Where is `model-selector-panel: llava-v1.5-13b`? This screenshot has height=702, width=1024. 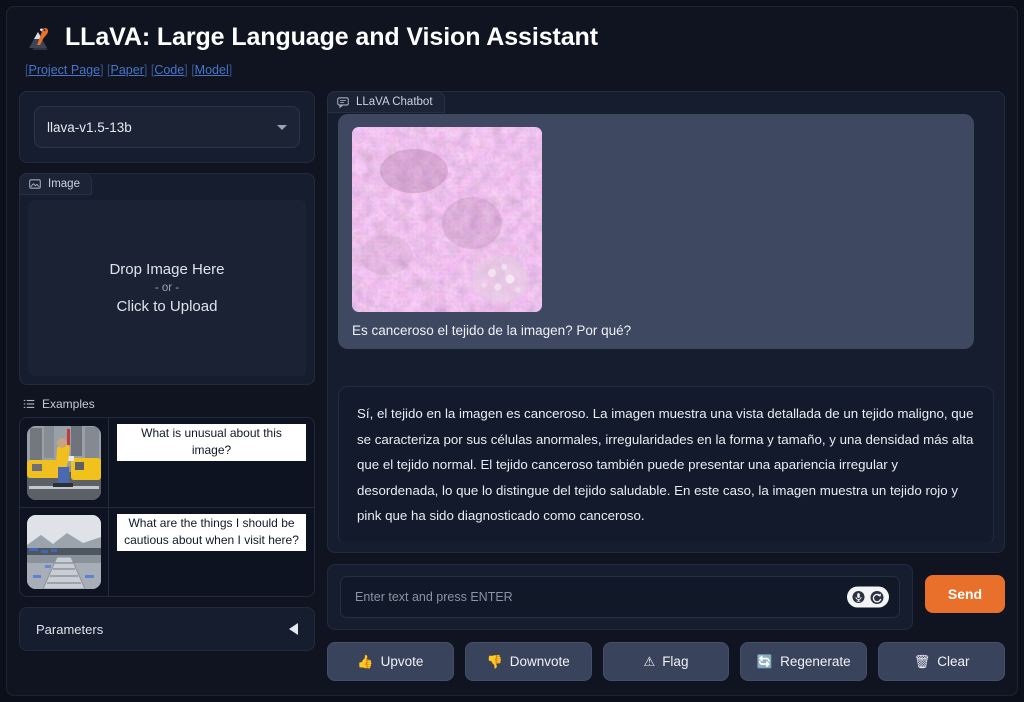
model-selector-panel: llava-v1.5-13b is located at coordinates (167, 127).